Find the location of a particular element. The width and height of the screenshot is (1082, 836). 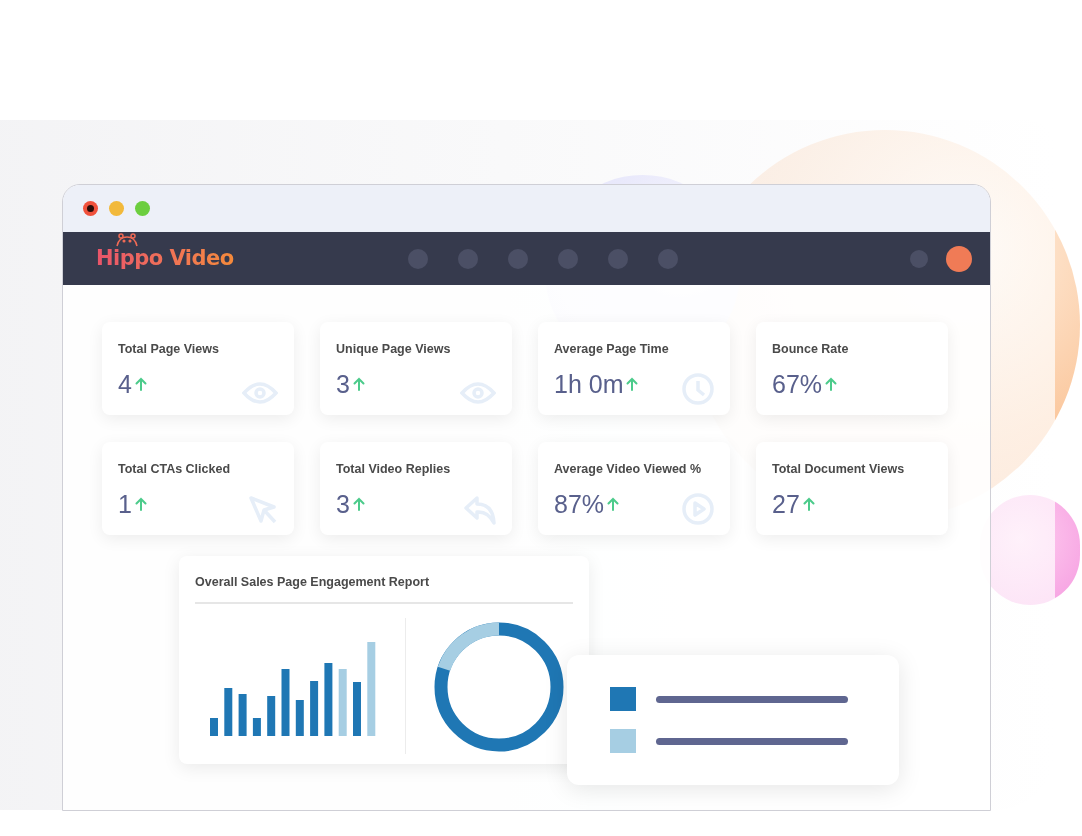

stat-value: 27 is located at coordinates (786, 503).